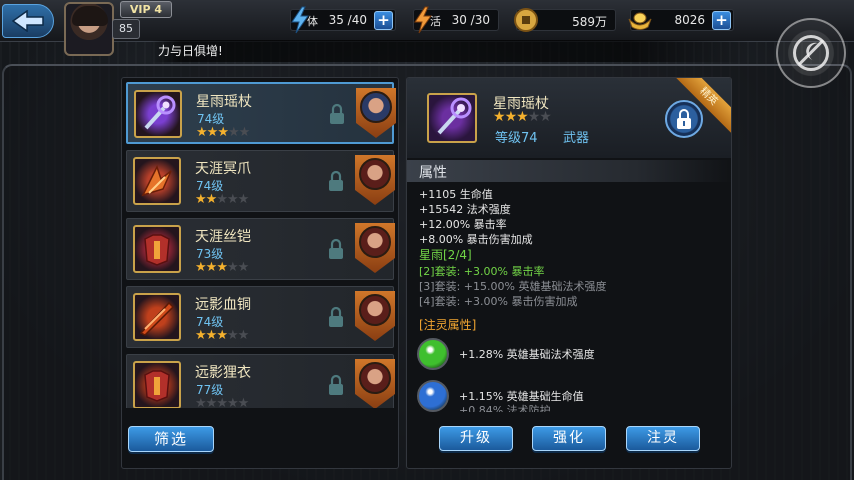 The height and width of the screenshot is (480, 854). What do you see at coordinates (576, 138) in the screenshot?
I see `detail-item-type: 武器` at bounding box center [576, 138].